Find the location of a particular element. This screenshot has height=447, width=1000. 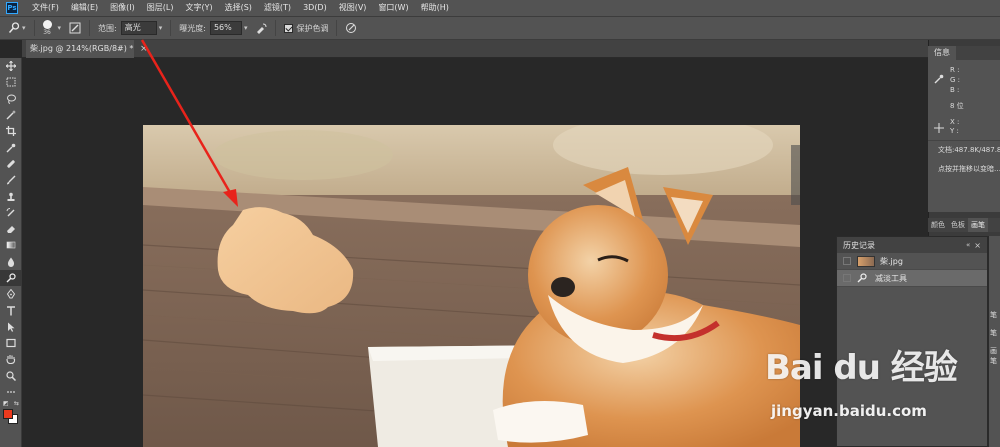

color-panel-tabs: 颜色 色板 画笔 is located at coordinates (964, 225).